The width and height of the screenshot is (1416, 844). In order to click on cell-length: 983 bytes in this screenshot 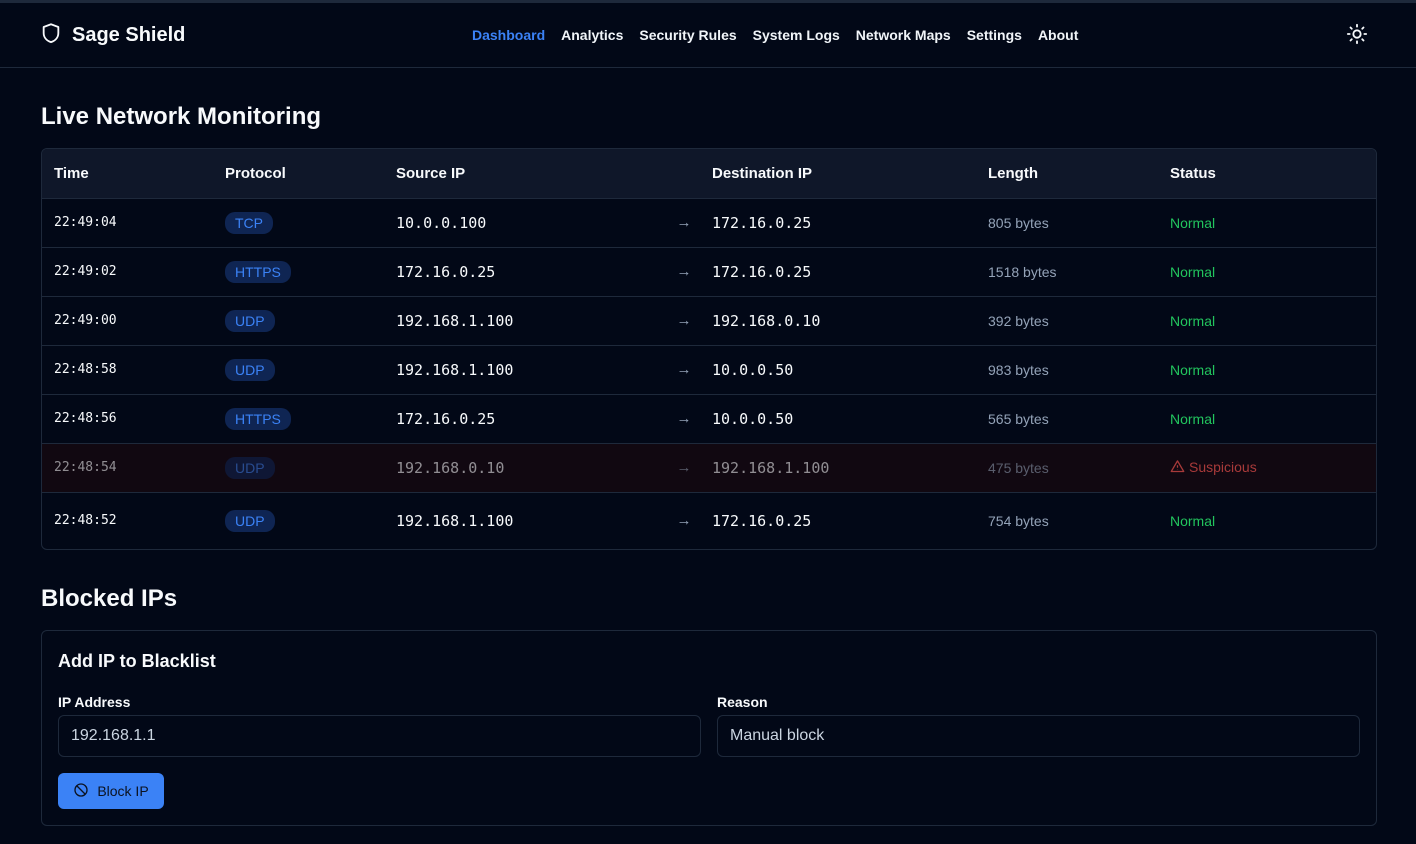, I will do `click(1067, 370)`.